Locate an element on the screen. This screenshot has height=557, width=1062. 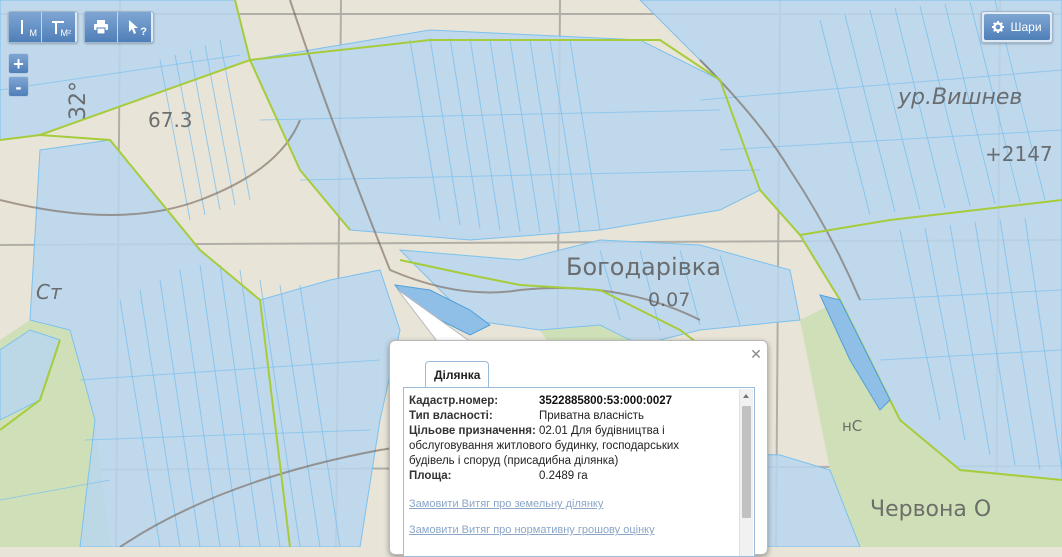
gear-icon is located at coordinates (998, 27).